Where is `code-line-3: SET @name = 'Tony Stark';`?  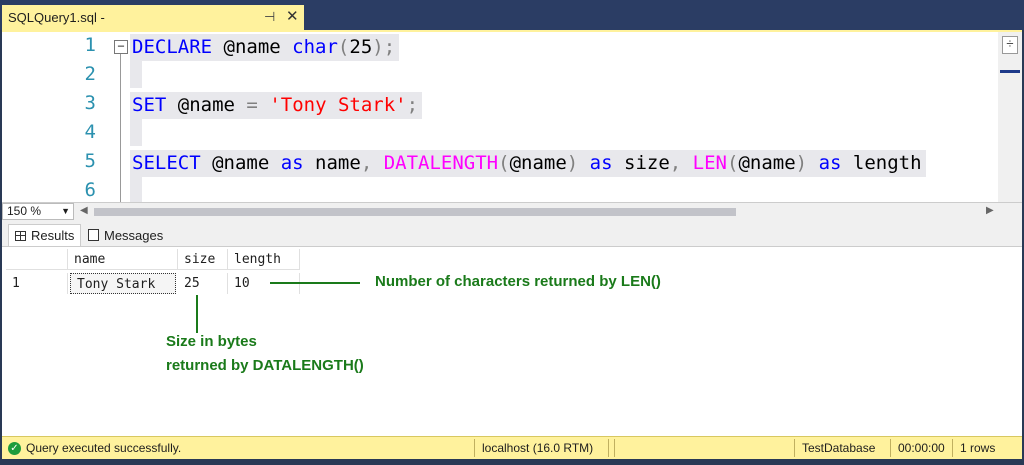 code-line-3: SET @name = 'Tony Stark'; is located at coordinates (276, 105).